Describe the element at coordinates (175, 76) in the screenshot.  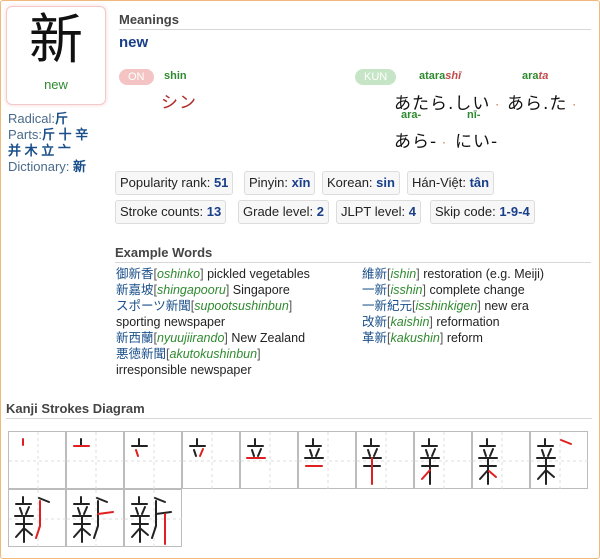
I see `on-romaji: shin` at that location.